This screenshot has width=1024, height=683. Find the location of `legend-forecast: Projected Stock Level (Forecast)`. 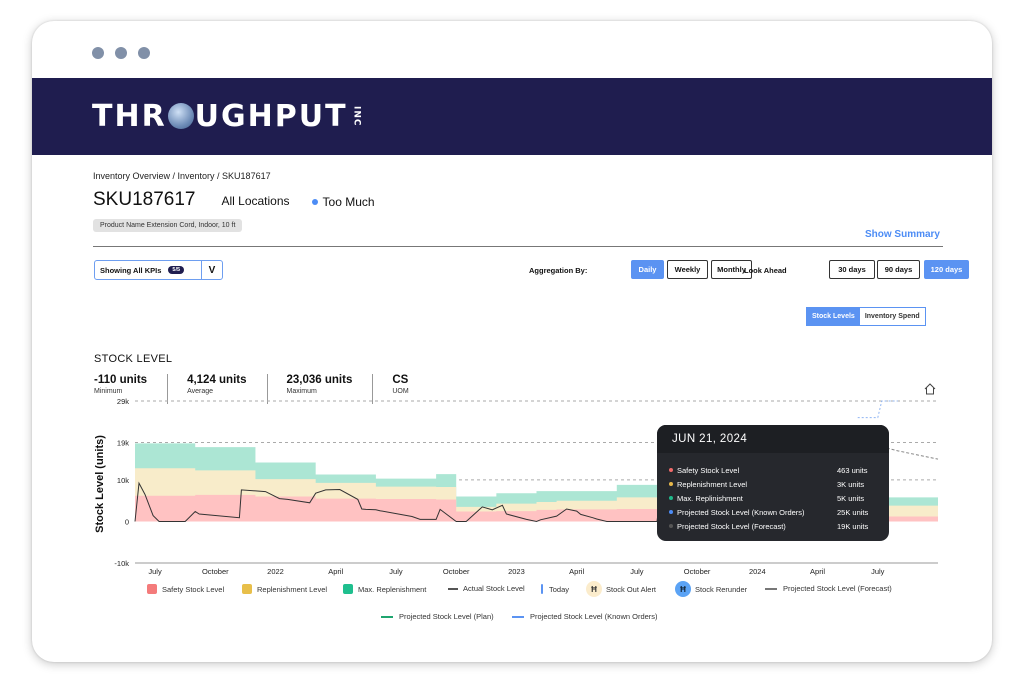

legend-forecast: Projected Stock Level (Forecast) is located at coordinates (828, 588).